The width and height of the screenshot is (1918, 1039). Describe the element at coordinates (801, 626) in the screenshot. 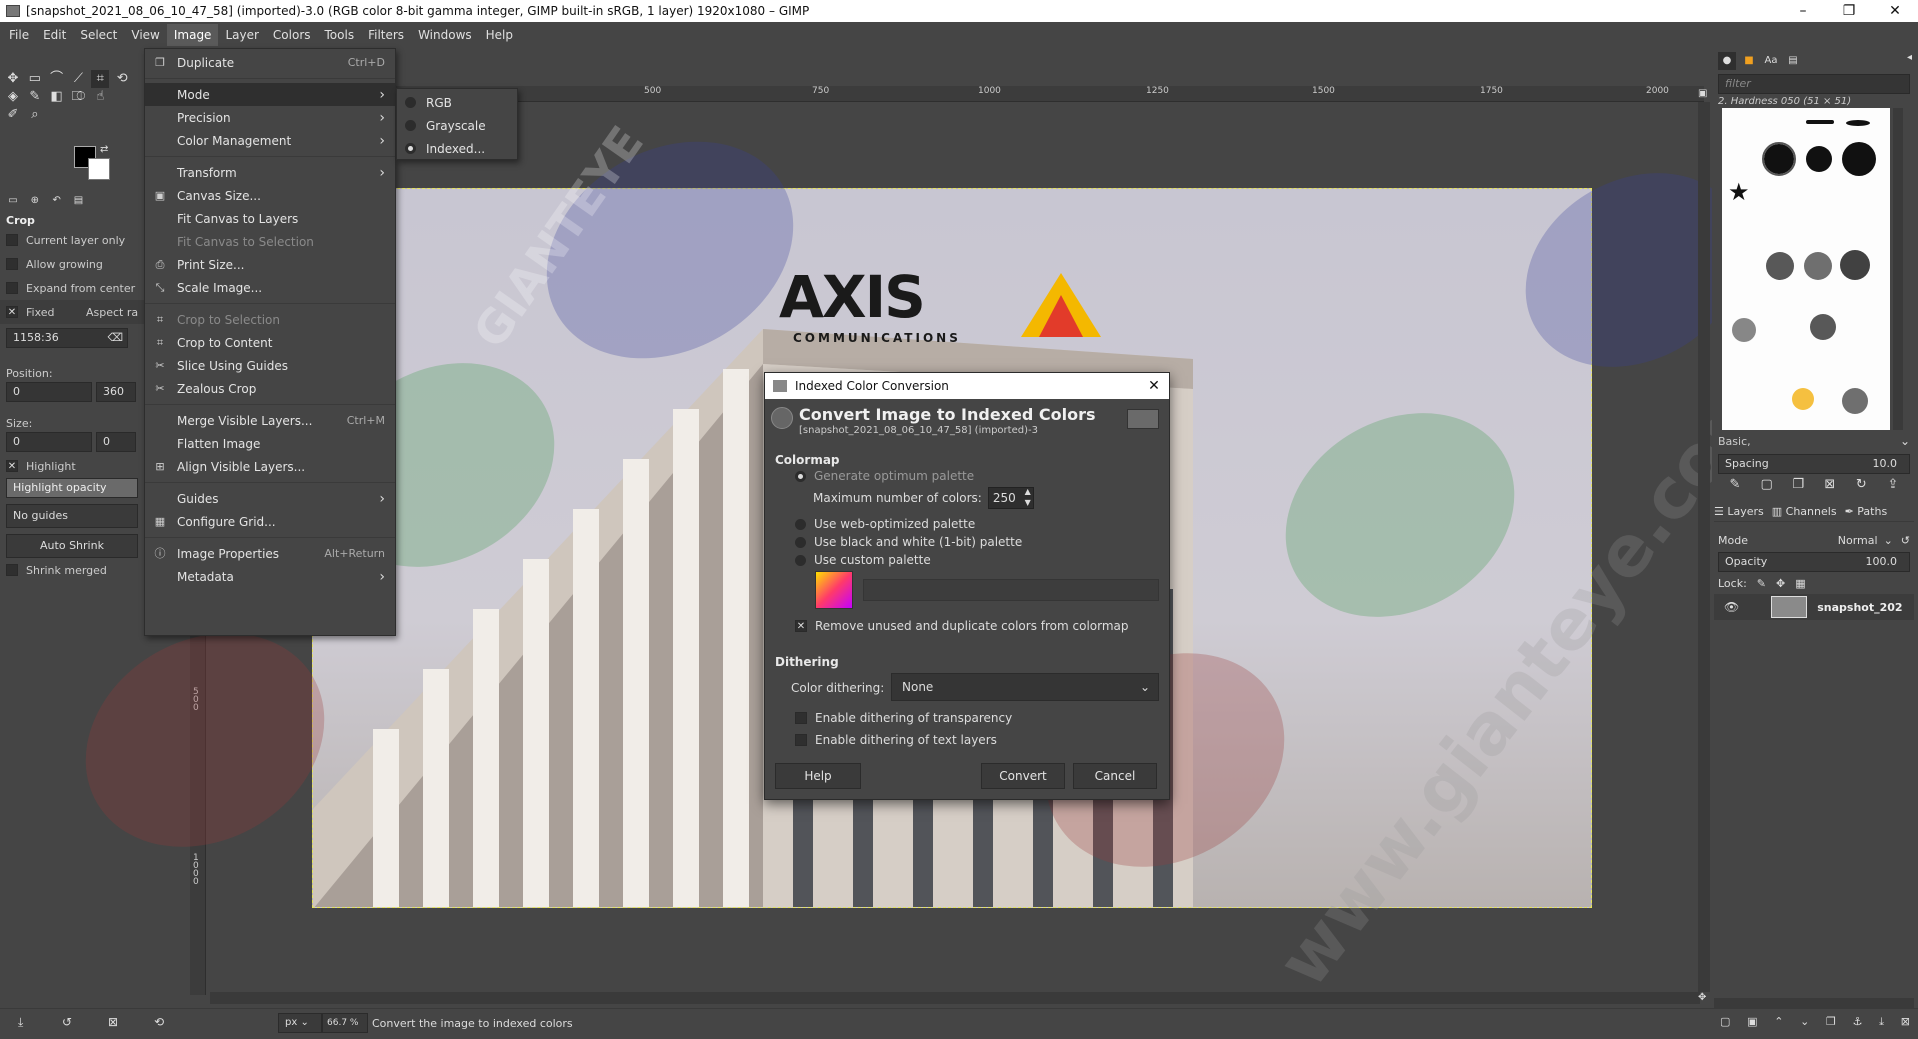

I see `remove-unused-checkbox: ✕` at that location.